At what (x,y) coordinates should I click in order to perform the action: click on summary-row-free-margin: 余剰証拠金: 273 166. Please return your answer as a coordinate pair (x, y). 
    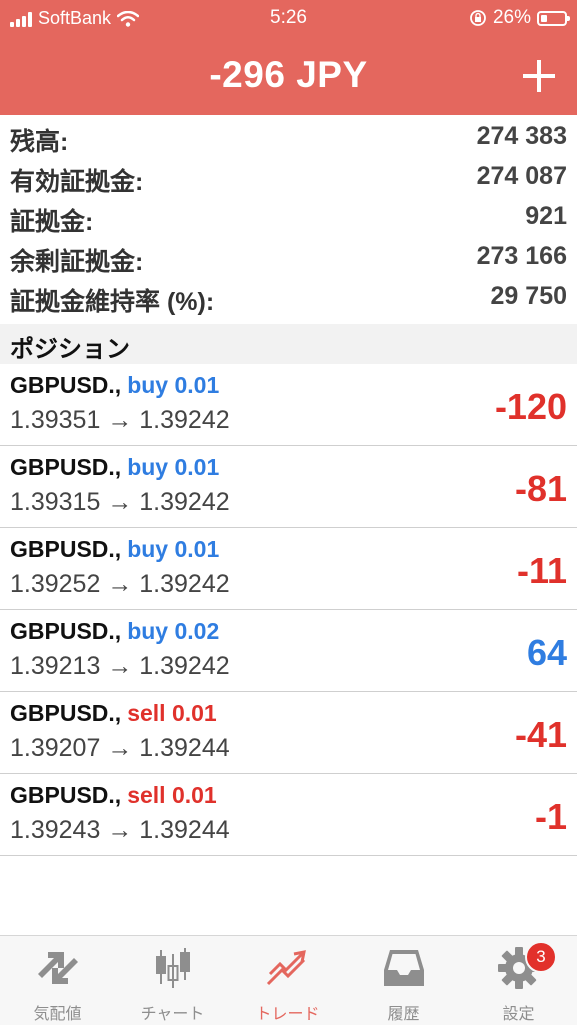
    Looking at the image, I should click on (288, 256).